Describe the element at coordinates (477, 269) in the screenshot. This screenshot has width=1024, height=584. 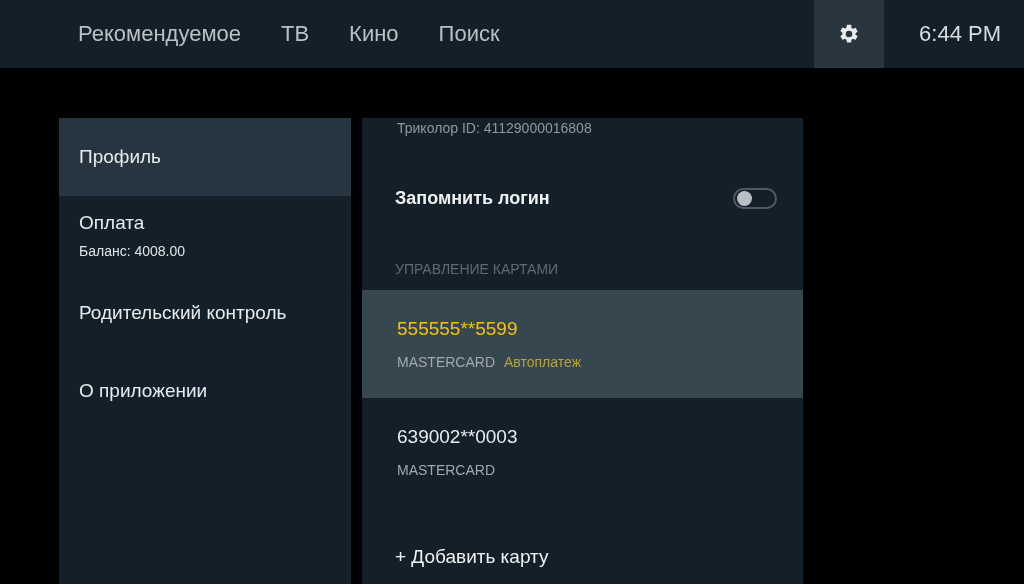
I see `section-heading: УПРАВЛЕНИЕ КАРТАМИ` at that location.